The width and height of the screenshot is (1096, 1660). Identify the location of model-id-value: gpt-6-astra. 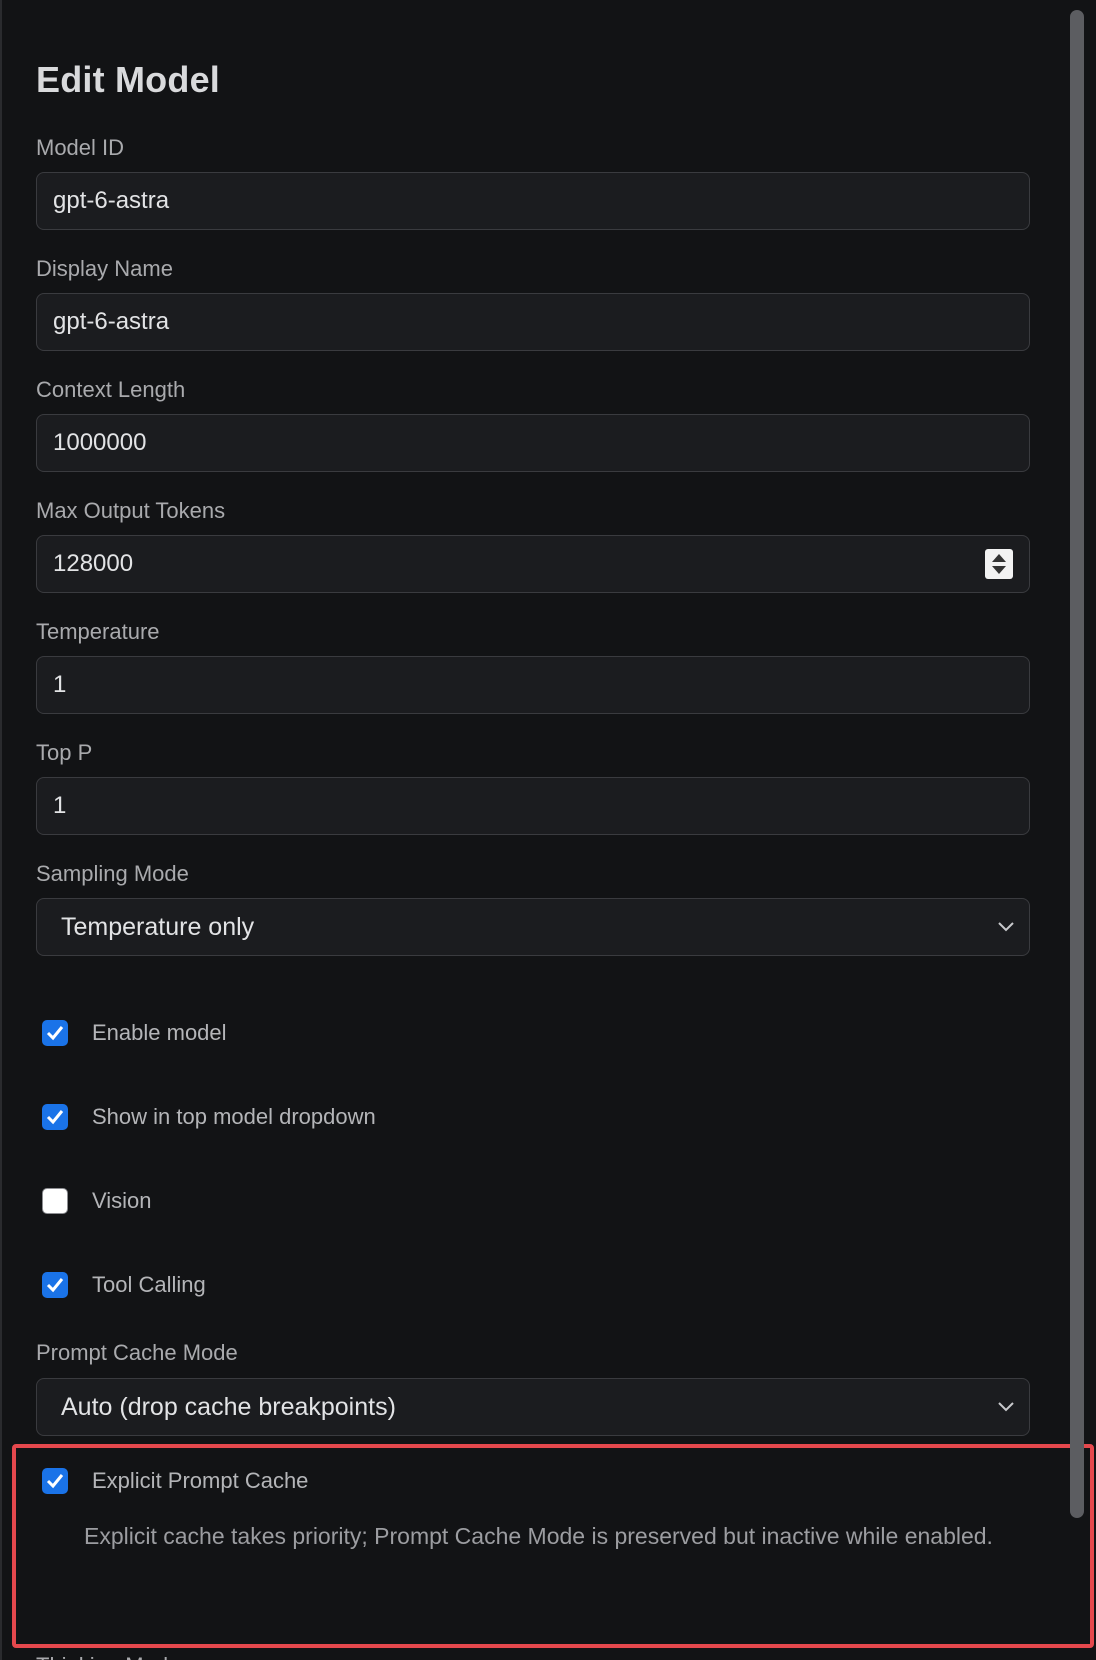
(111, 200).